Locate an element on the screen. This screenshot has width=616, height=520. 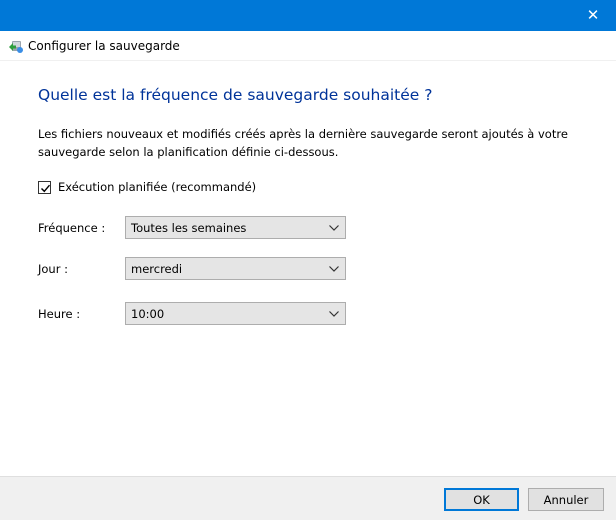
day-label: Jour : is located at coordinates (53, 269).